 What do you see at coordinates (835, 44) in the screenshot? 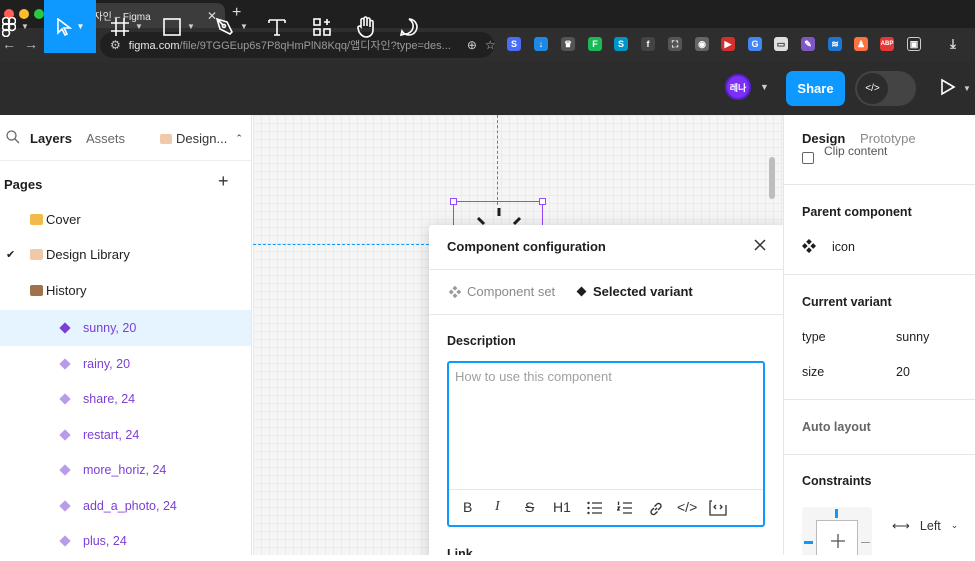
I see `extension-icon: ≋` at bounding box center [835, 44].